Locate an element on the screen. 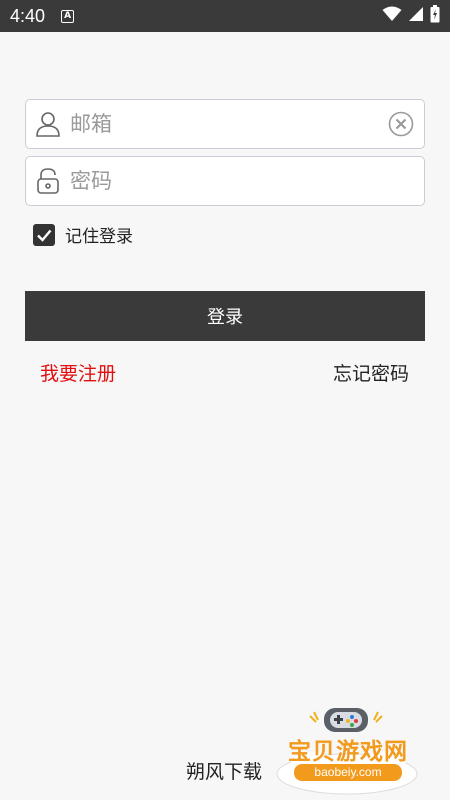  status-time: 4:40 is located at coordinates (28, 15).